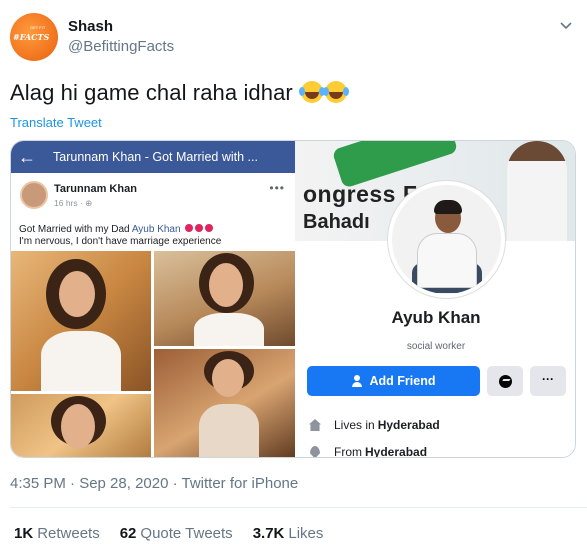  I want to click on likes-stat: 3.7K Likes, so click(288, 533).